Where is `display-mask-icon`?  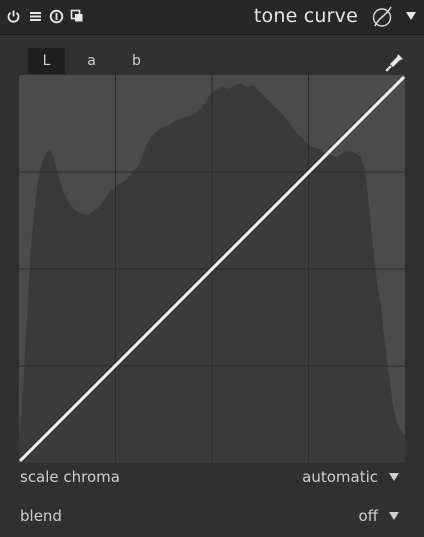 display-mask-icon is located at coordinates (383, 17).